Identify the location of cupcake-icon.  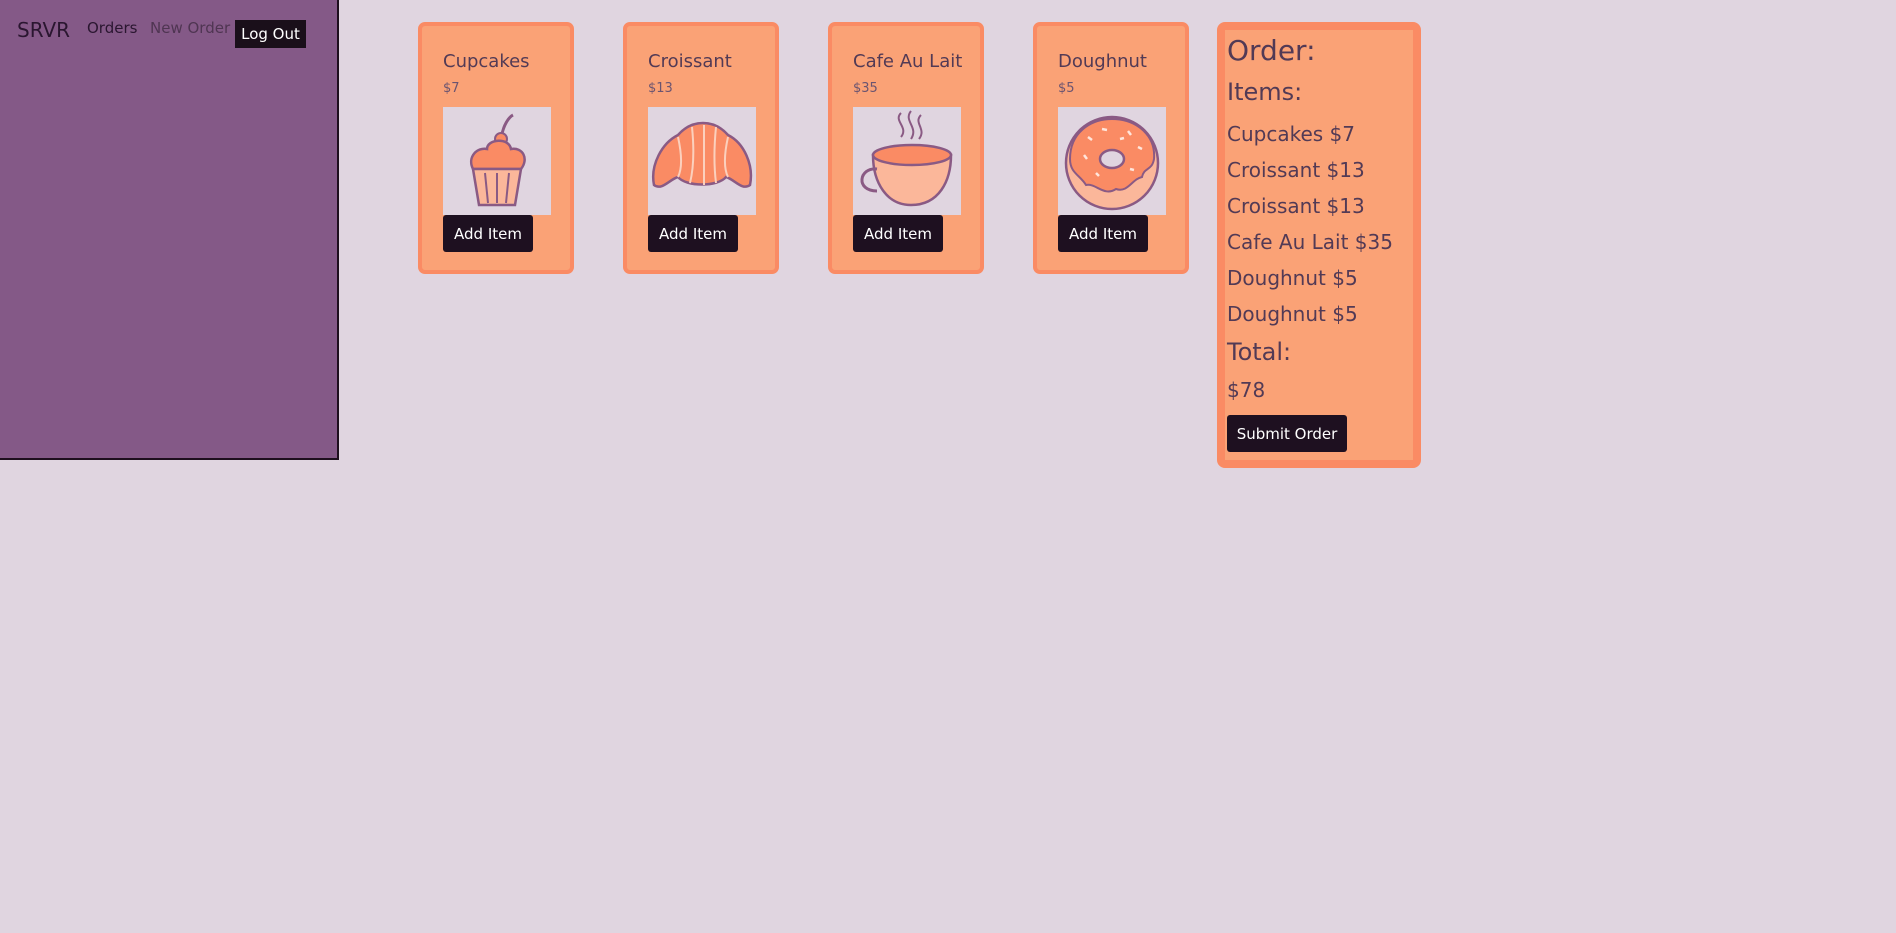
(497, 161).